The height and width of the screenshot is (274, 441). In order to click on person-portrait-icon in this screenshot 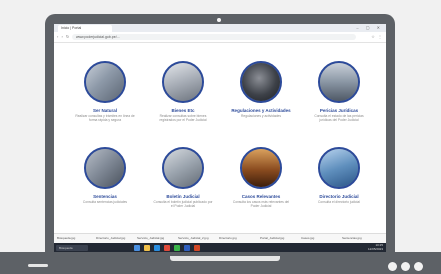, I will do `click(261, 82)`.